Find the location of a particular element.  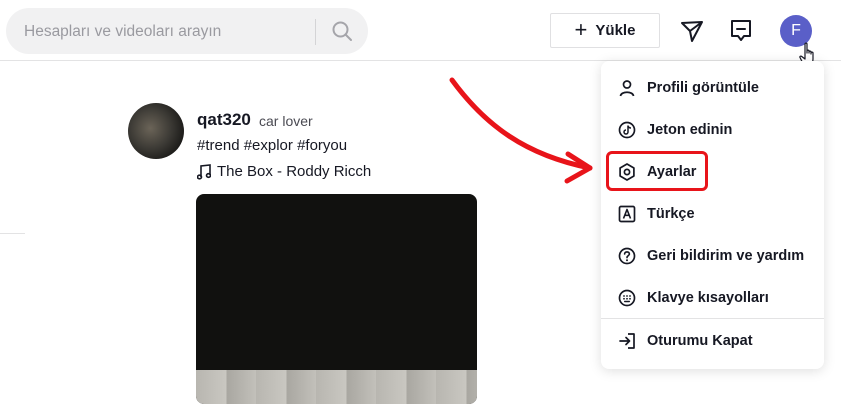

upload-button: + Yükle is located at coordinates (605, 30).